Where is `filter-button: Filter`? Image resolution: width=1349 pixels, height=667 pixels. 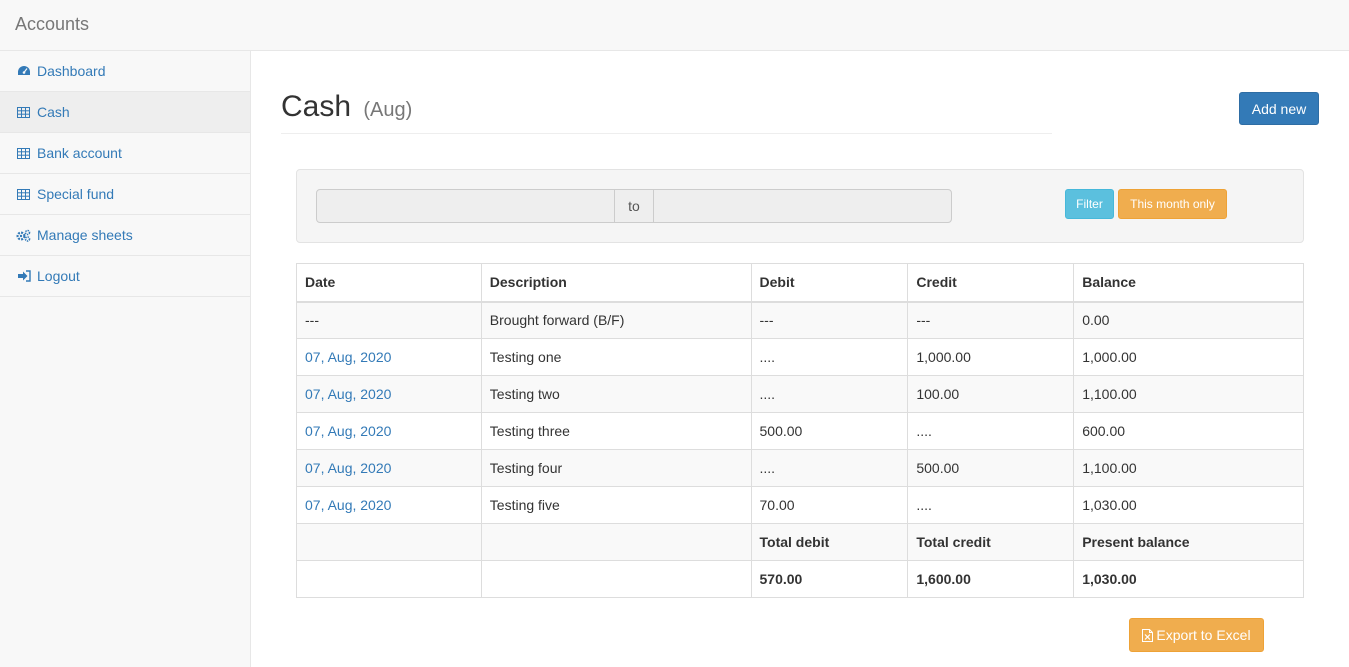
filter-button: Filter is located at coordinates (1089, 204).